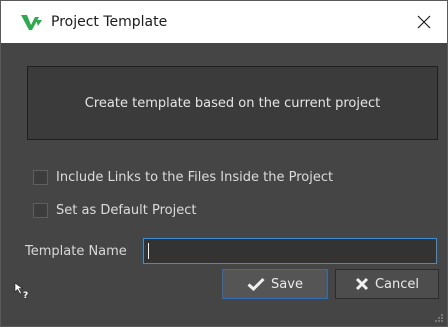 The height and width of the screenshot is (327, 448). I want to click on set-default-checkbox, so click(40, 210).